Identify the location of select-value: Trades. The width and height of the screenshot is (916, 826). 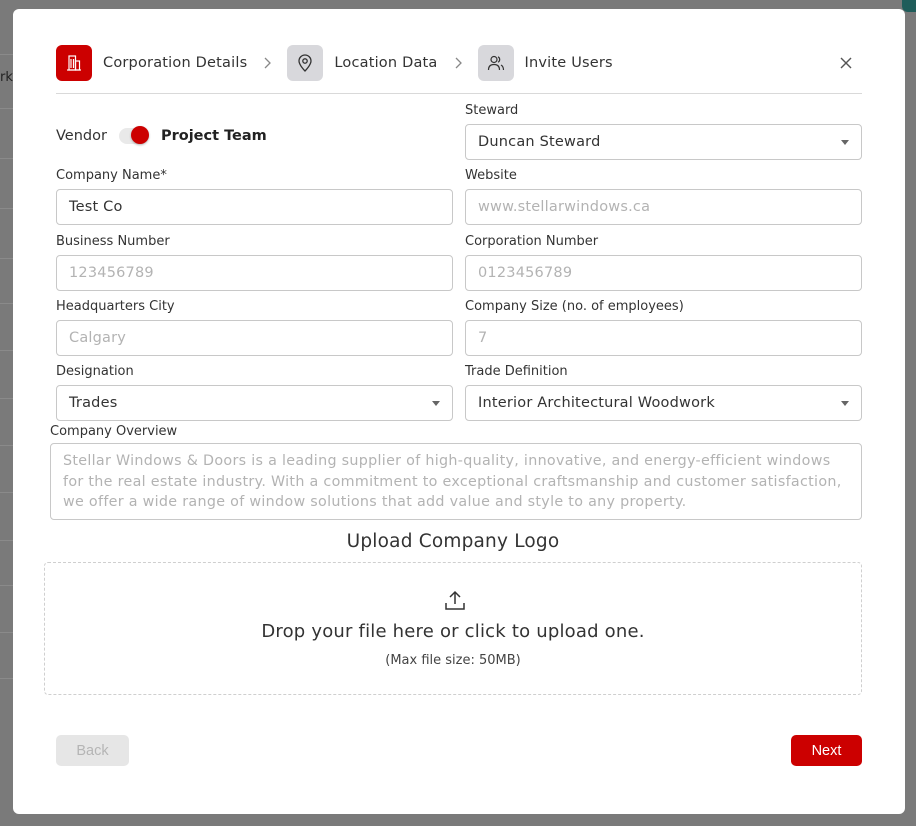
(93, 403).